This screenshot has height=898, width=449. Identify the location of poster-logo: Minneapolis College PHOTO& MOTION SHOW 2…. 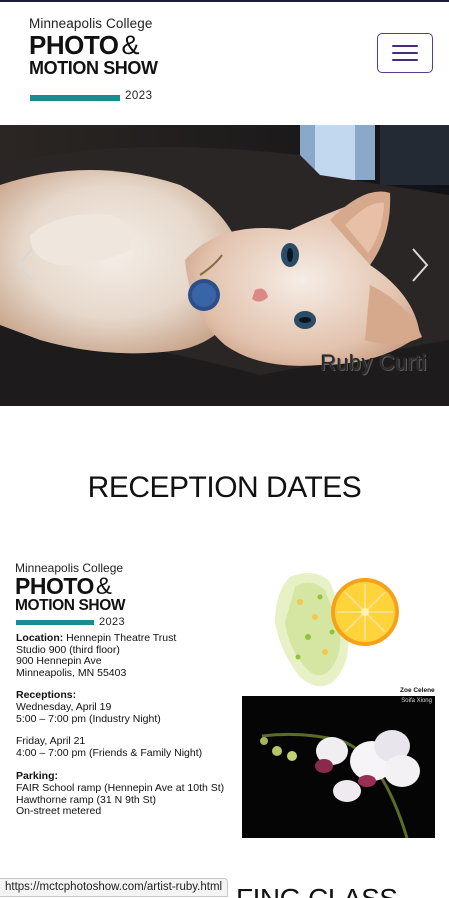
(75, 594).